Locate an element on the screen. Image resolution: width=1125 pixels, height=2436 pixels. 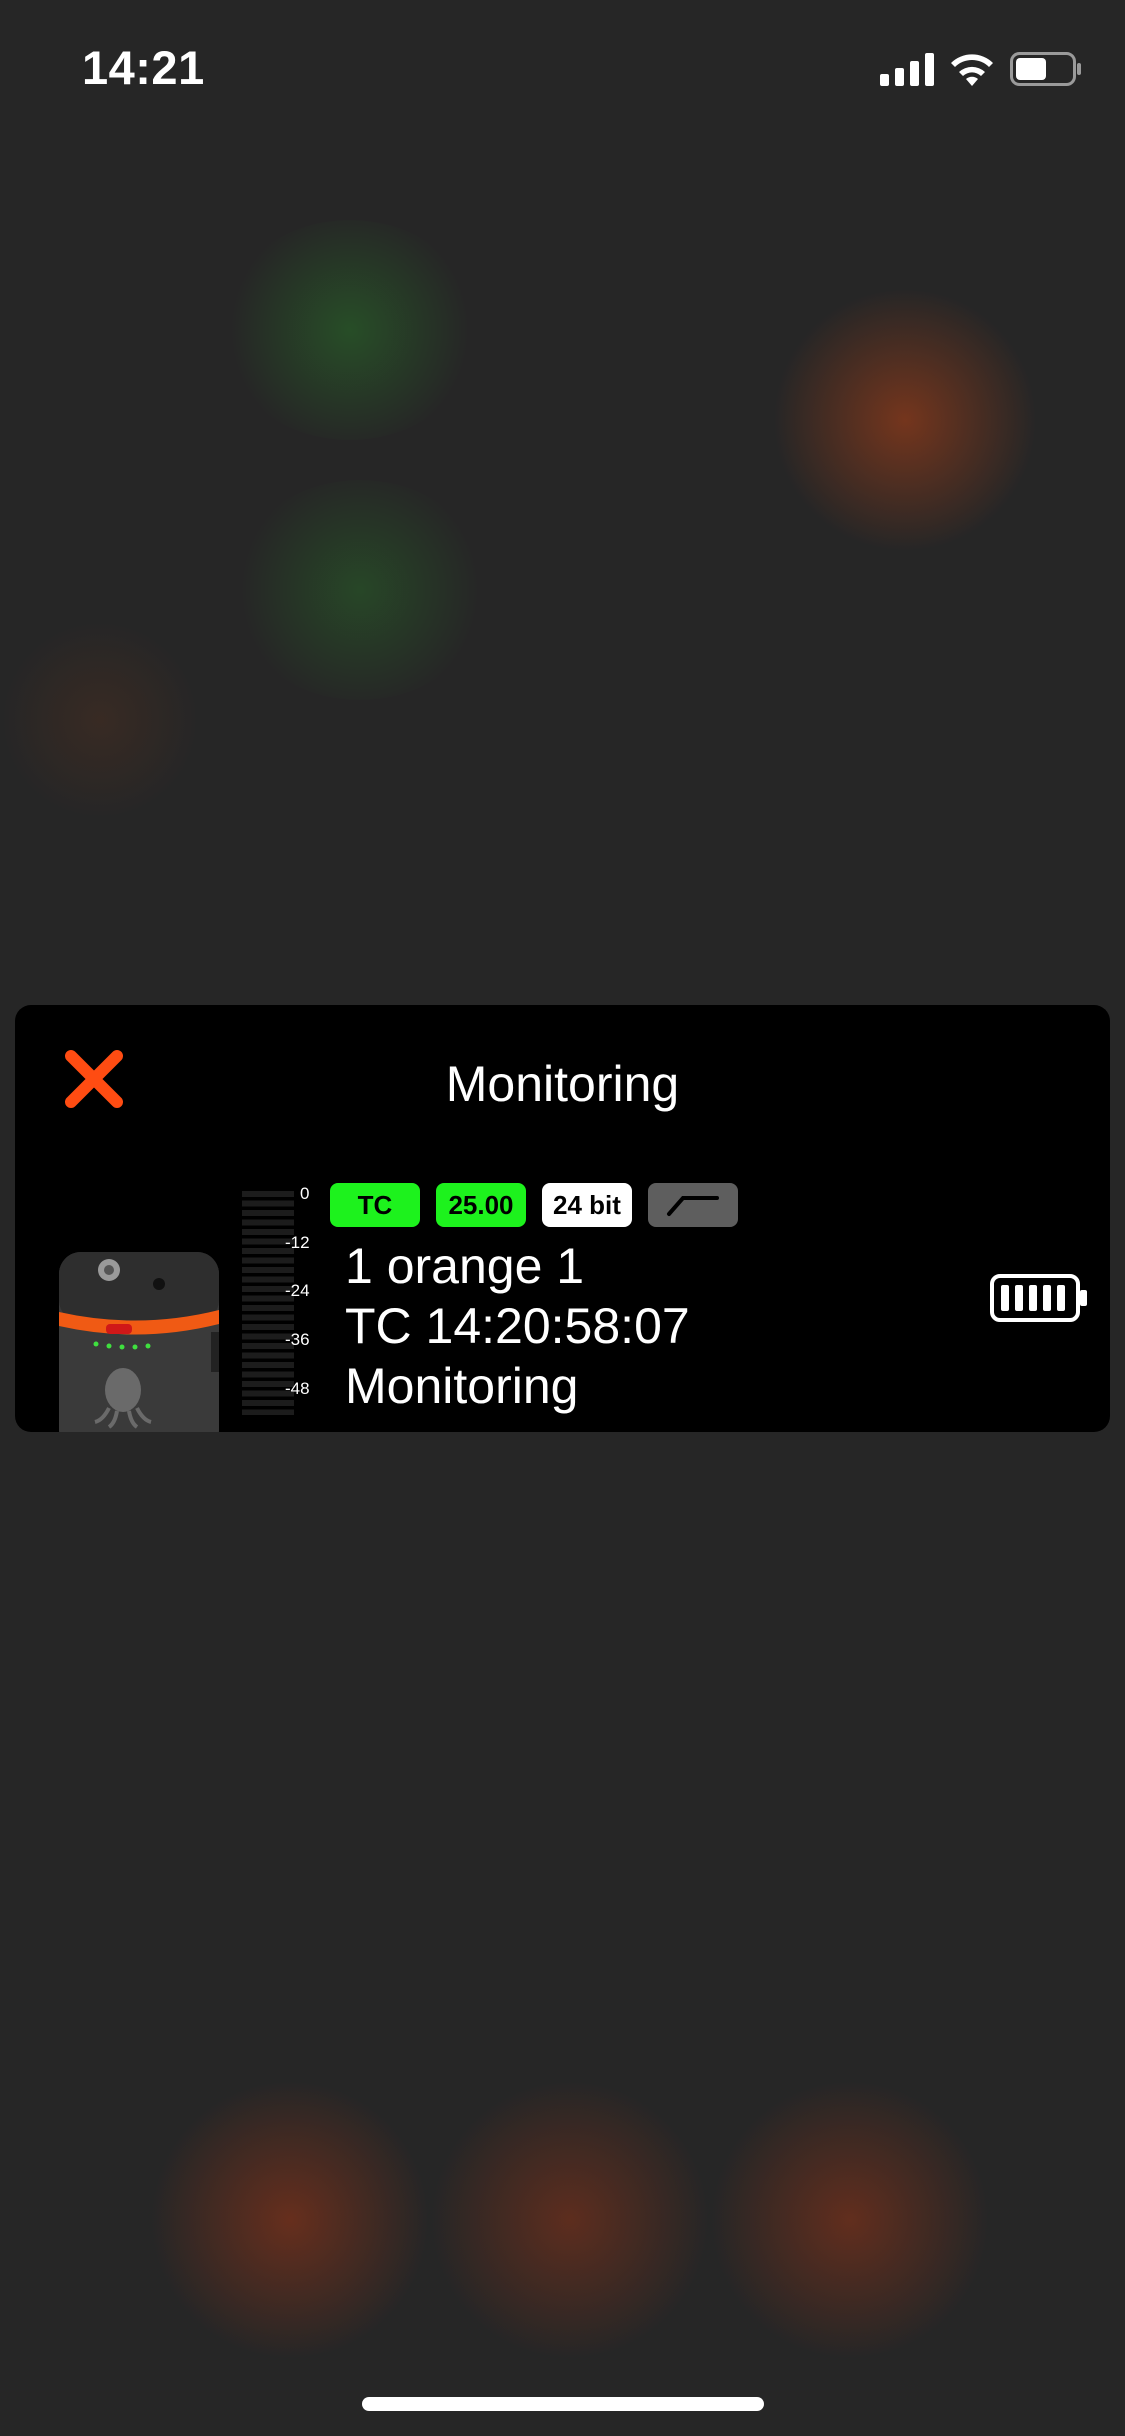
device-state: Monitoring is located at coordinates (462, 1386).